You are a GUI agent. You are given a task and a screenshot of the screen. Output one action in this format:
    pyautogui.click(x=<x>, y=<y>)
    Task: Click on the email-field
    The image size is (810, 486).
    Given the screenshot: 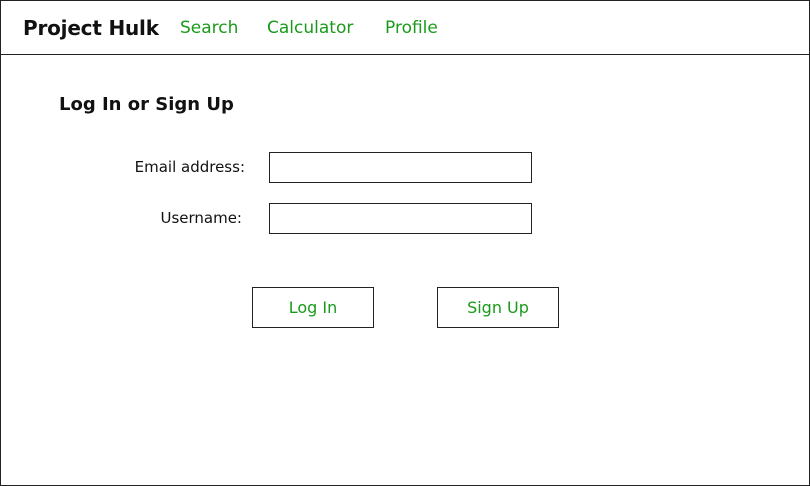 What is the action you would take?
    pyautogui.click(x=400, y=167)
    